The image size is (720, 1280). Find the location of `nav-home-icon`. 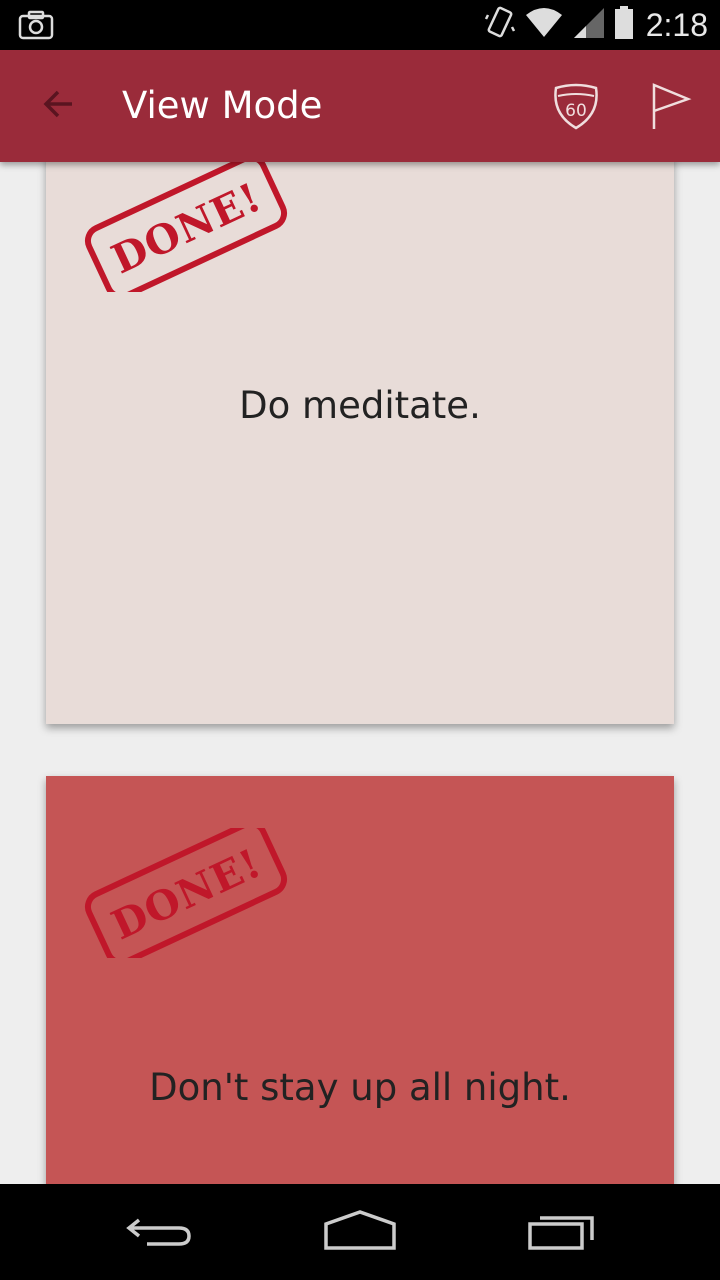

nav-home-icon is located at coordinates (360, 1232).